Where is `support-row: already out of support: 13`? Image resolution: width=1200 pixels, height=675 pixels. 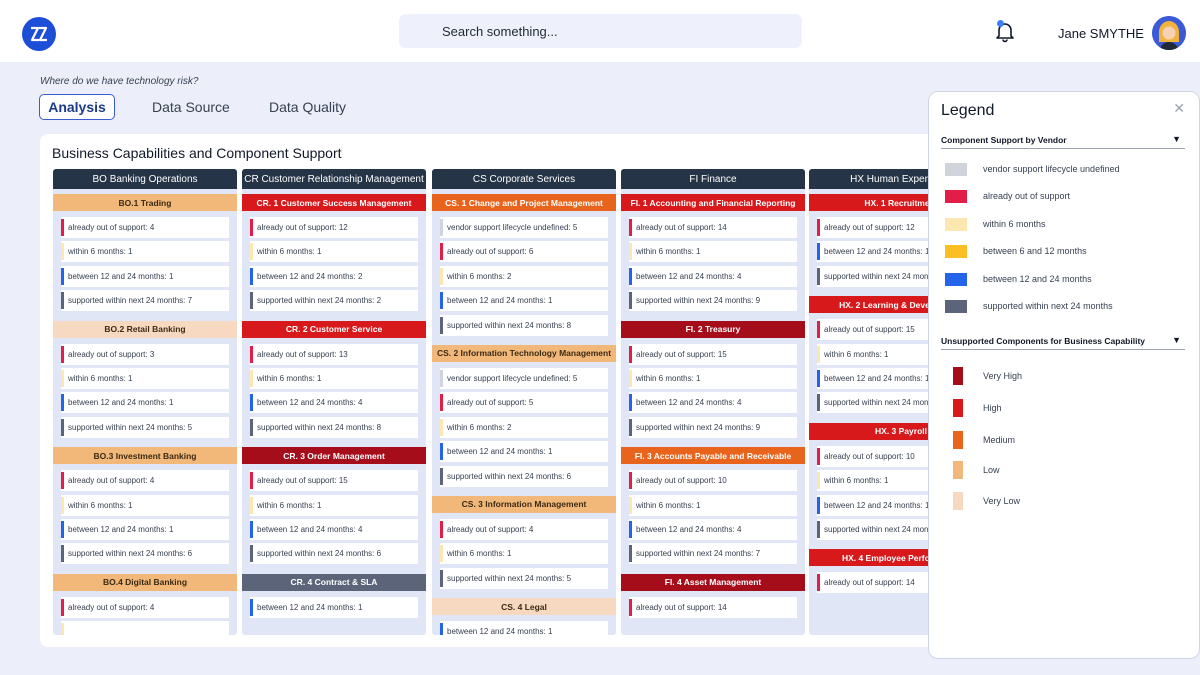 support-row: already out of support: 13 is located at coordinates (334, 354).